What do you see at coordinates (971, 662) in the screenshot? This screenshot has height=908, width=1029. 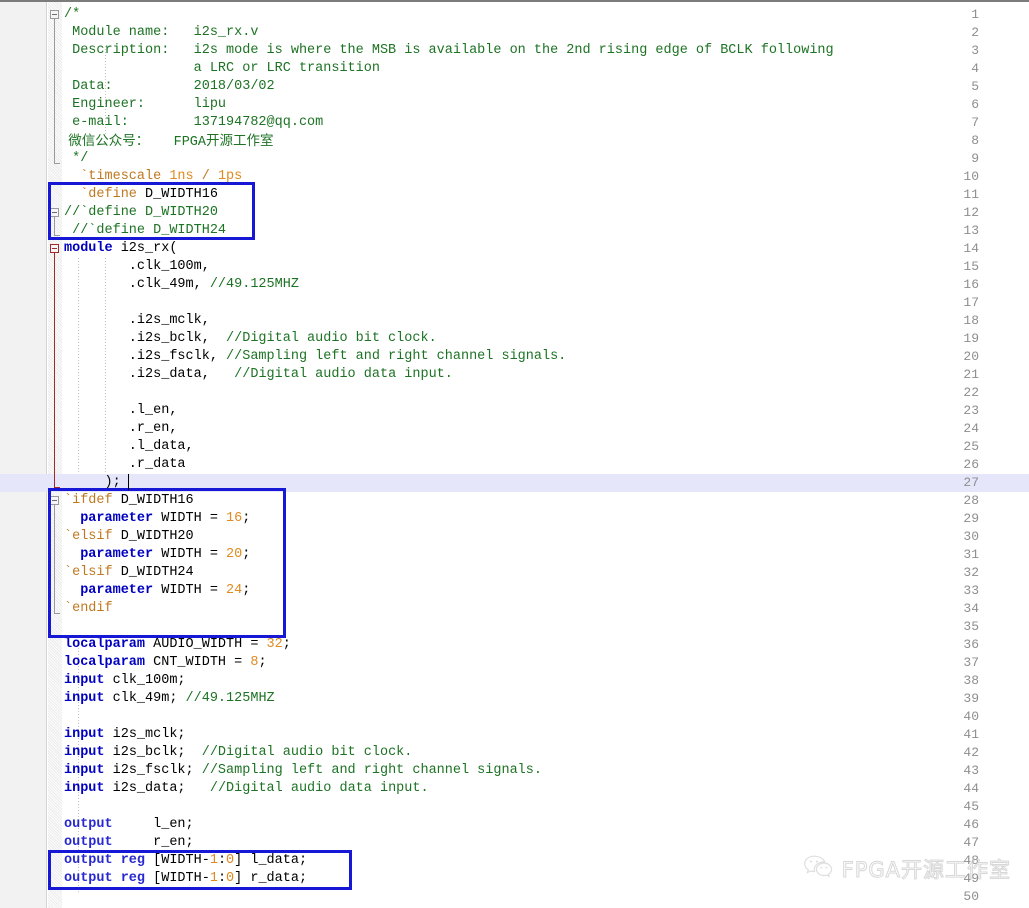 I see `line-number: 37` at bounding box center [971, 662].